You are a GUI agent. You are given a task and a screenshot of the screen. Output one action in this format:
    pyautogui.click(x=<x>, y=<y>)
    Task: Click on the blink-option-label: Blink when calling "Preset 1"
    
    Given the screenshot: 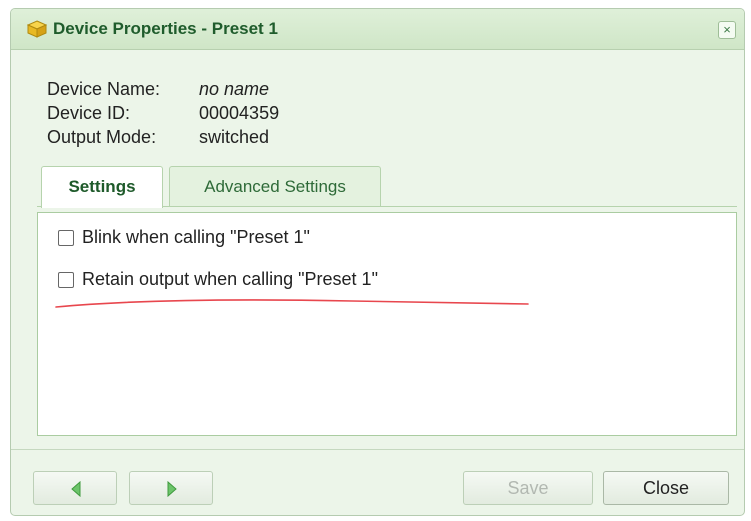 What is the action you would take?
    pyautogui.click(x=196, y=237)
    